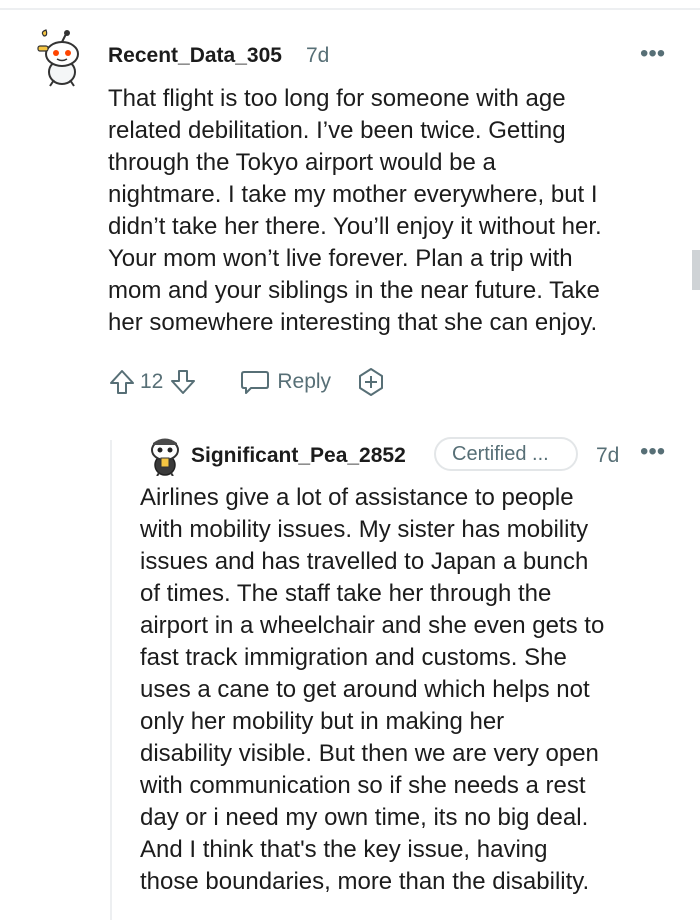  I want to click on reply-username: Significant_Pea_2852, so click(298, 456).